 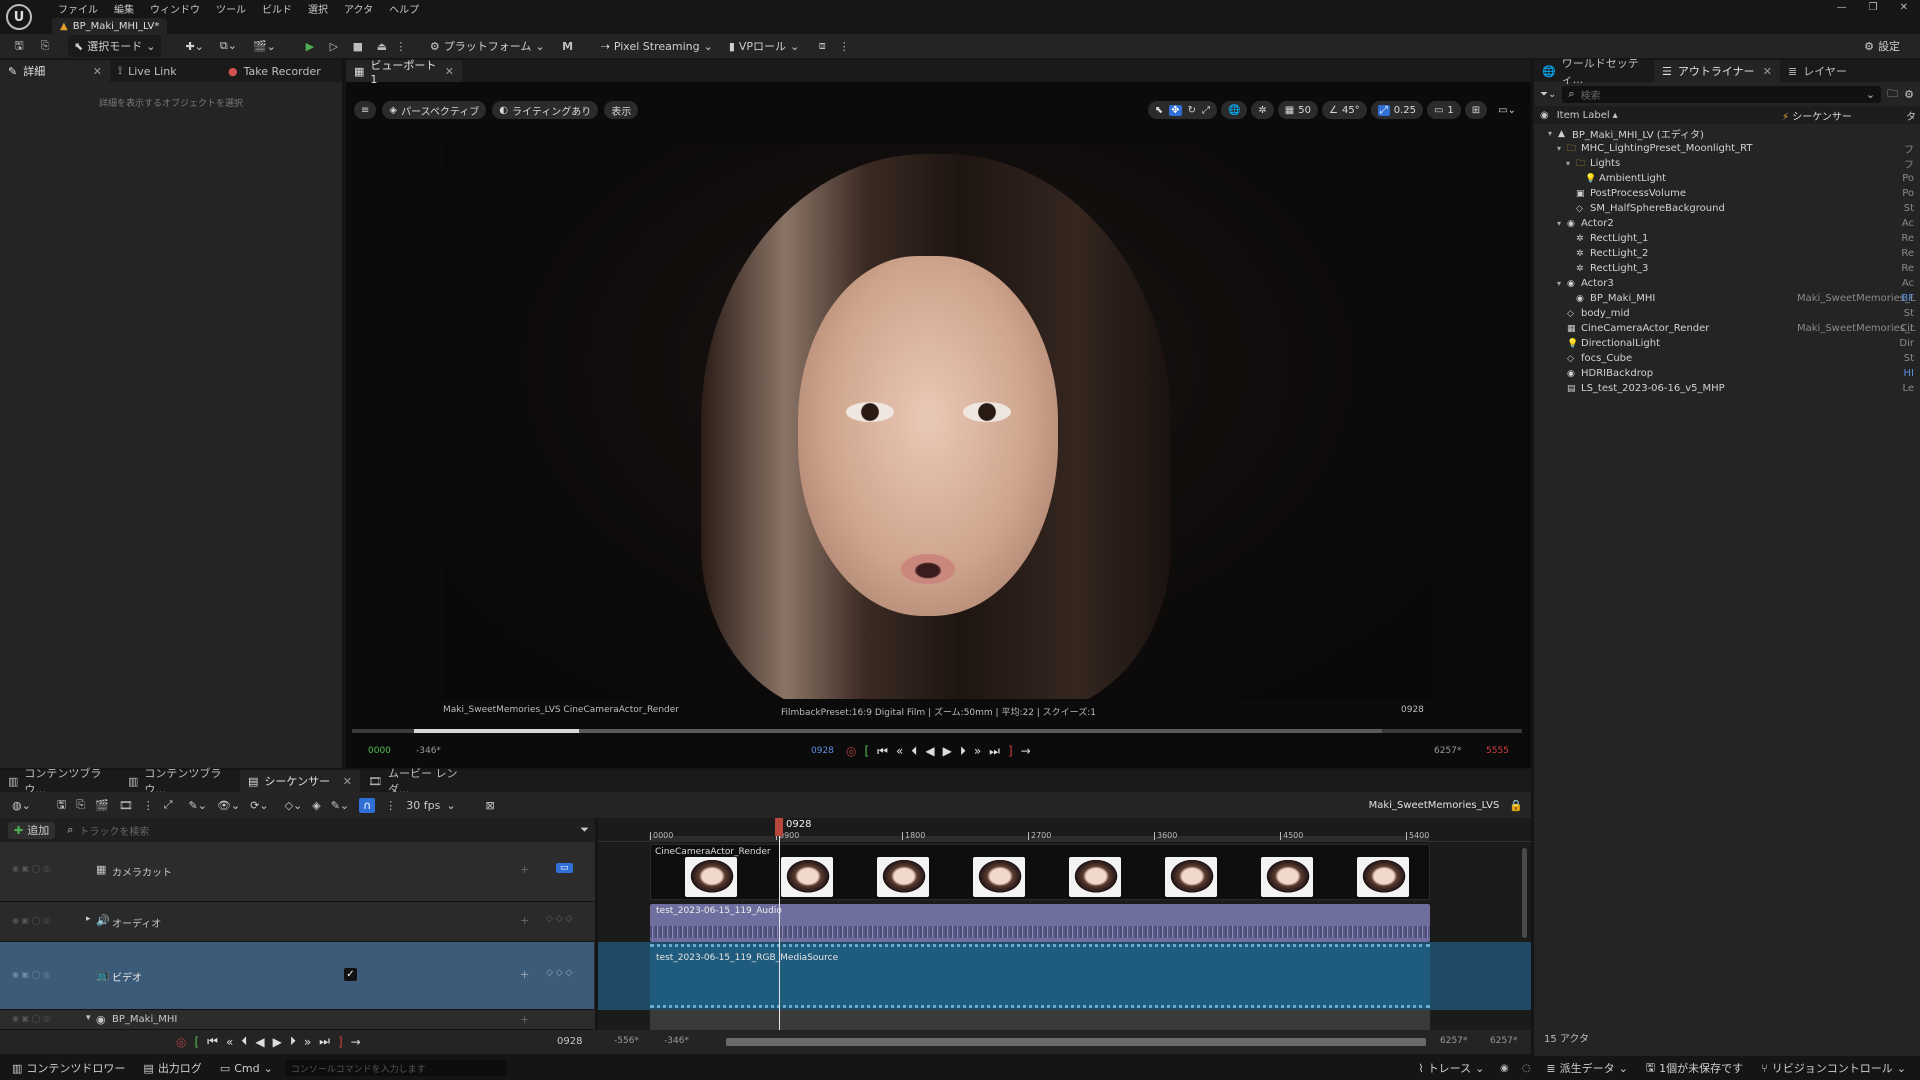 What do you see at coordinates (194, 46) in the screenshot?
I see `add-actor-button: ✚⌄` at bounding box center [194, 46].